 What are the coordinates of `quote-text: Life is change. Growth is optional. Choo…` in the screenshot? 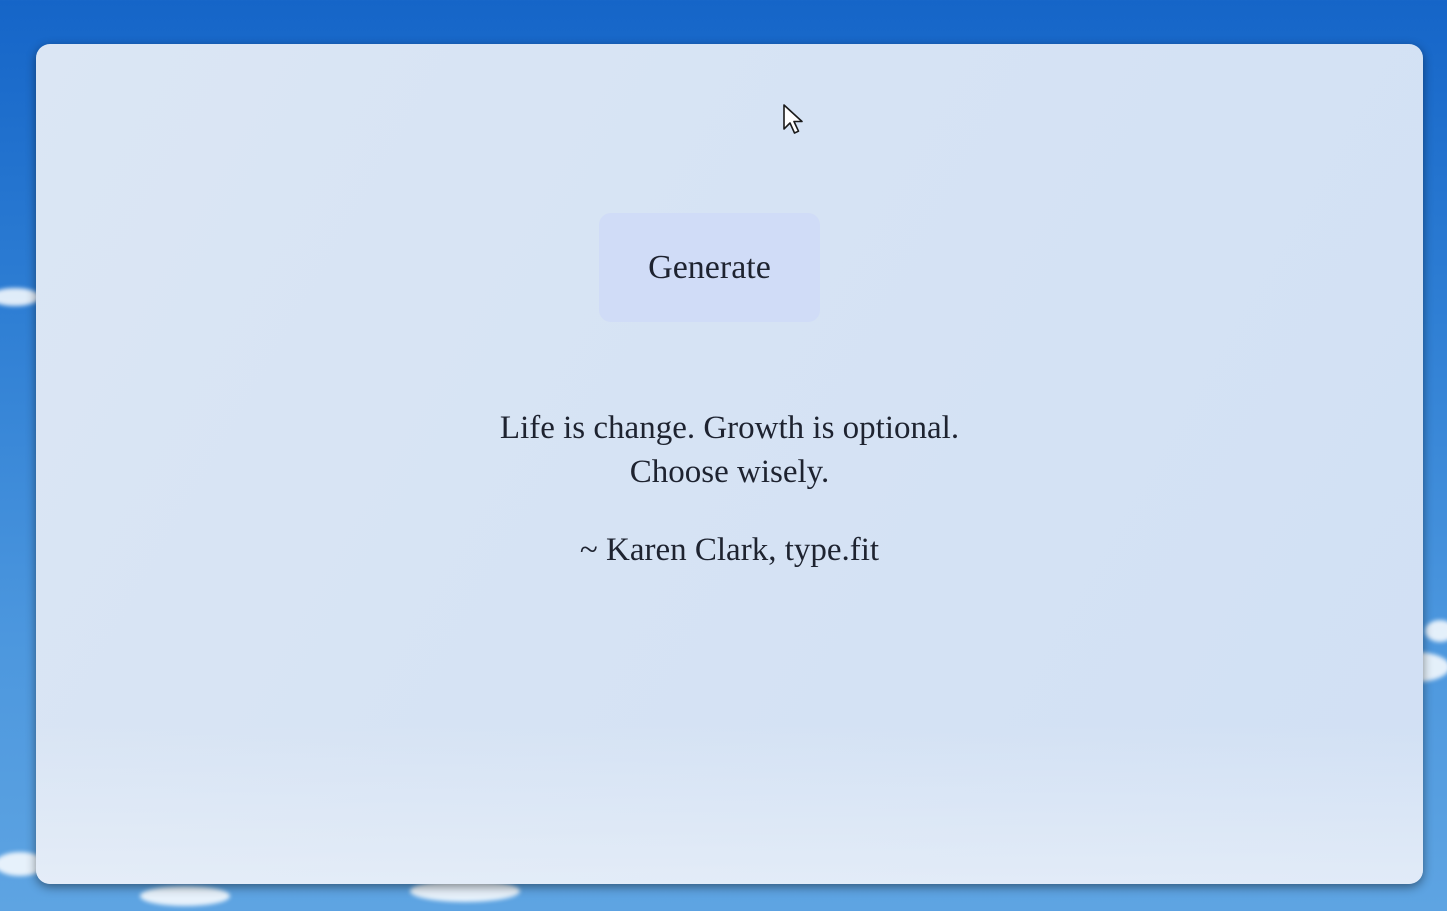 It's located at (729, 450).